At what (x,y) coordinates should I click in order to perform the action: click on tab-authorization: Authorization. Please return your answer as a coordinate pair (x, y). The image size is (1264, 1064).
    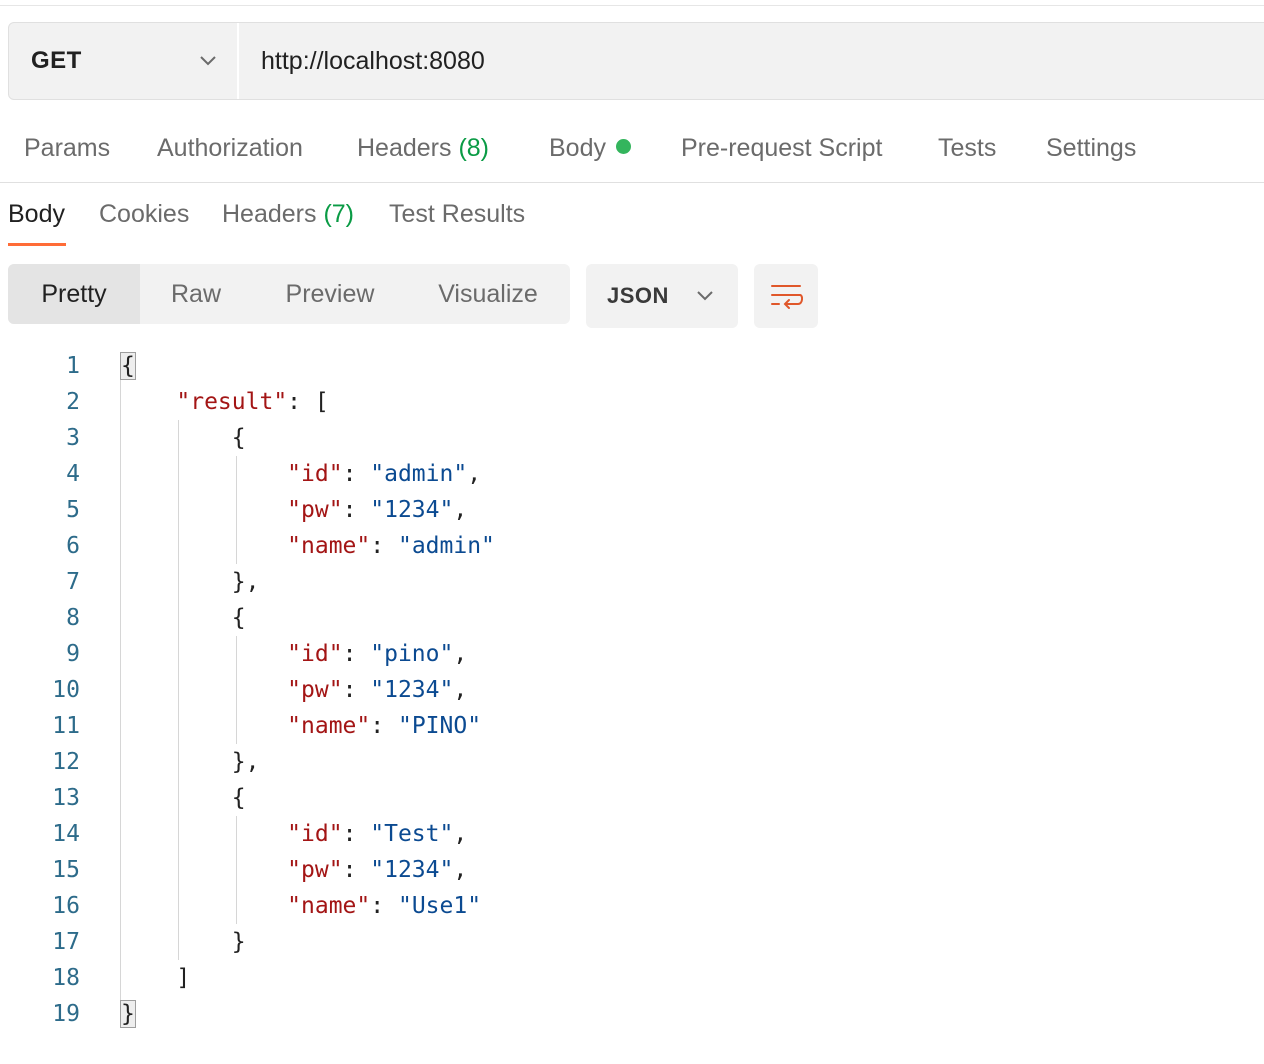
    Looking at the image, I should click on (230, 148).